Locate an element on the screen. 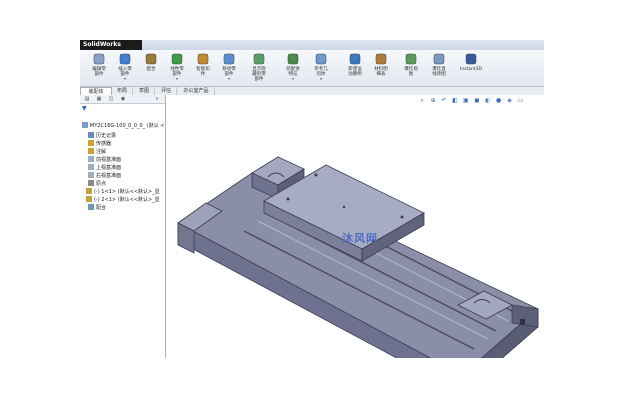 The width and height of the screenshot is (640, 400). tab-2: 草图 is located at coordinates (144, 91).